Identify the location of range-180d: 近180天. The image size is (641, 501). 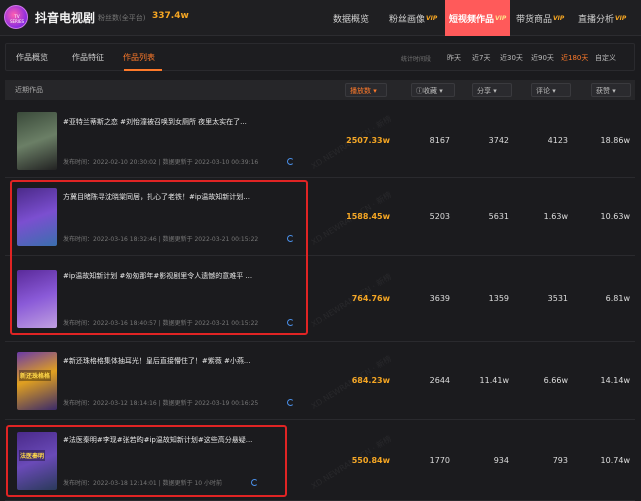
(574, 58).